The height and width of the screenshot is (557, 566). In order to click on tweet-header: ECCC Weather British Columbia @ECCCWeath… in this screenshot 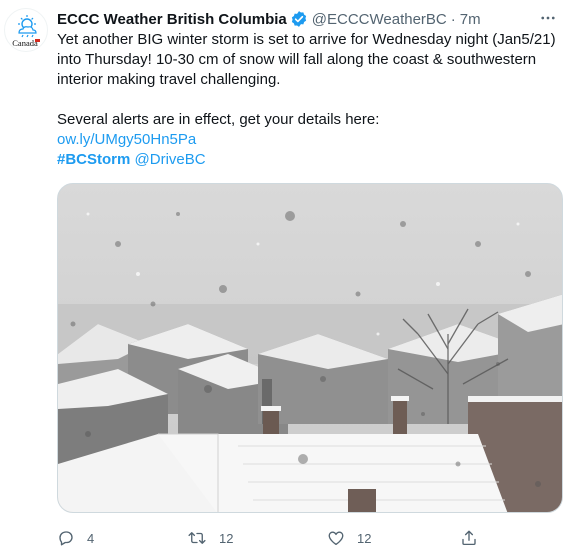, I will do `click(311, 19)`.